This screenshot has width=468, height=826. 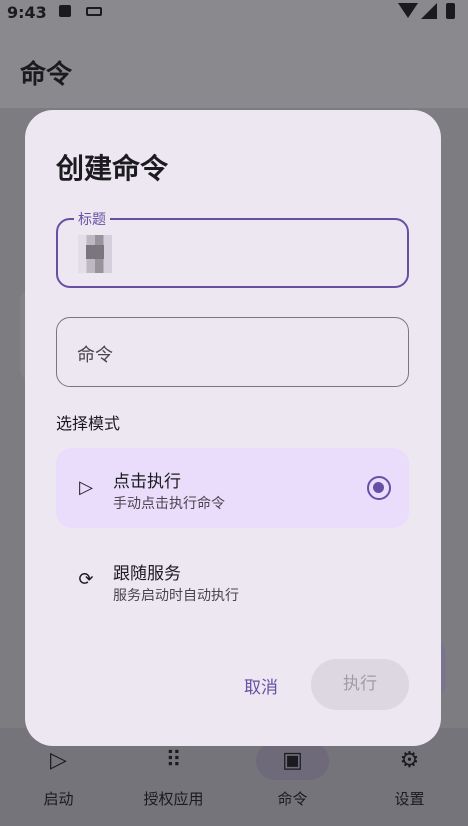 I want to click on option-subtitle: 服务启动时自动执行, so click(x=176, y=596).